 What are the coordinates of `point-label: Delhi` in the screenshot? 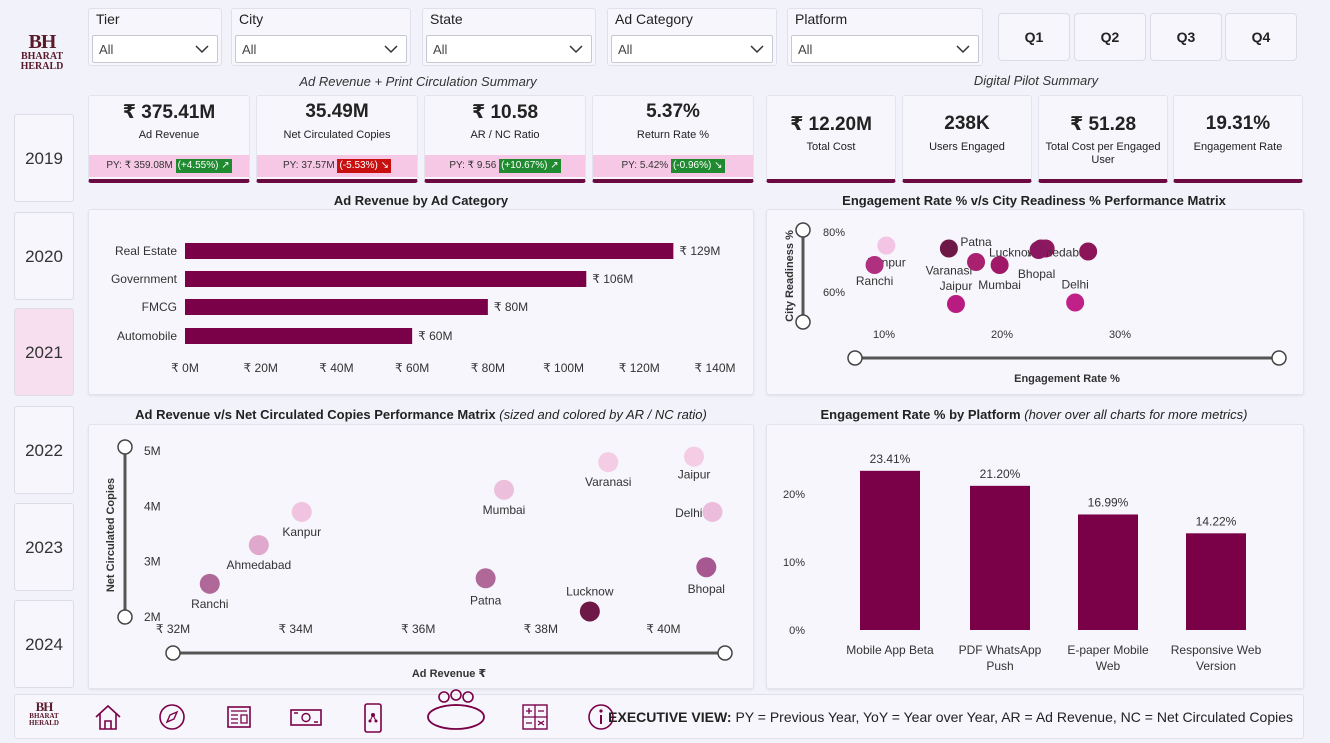 It's located at (1074, 285).